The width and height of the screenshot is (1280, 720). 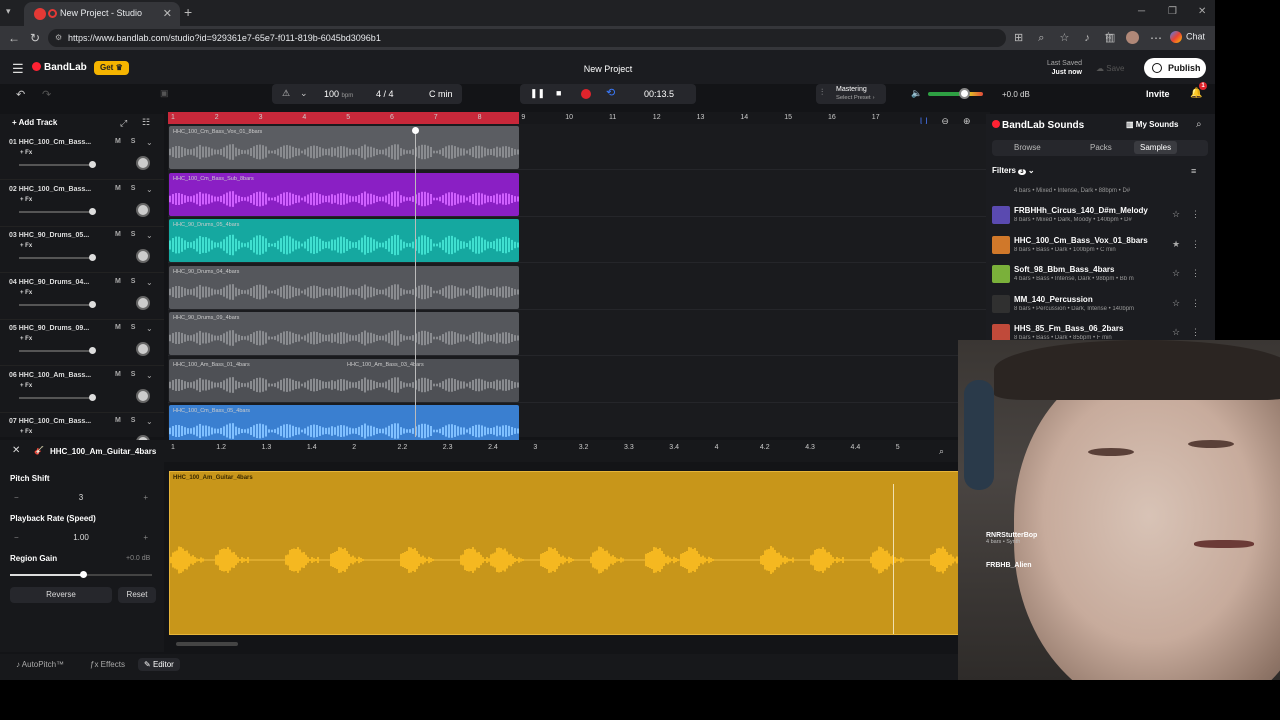 I want to click on save-button: ☁ Save, so click(x=1110, y=68).